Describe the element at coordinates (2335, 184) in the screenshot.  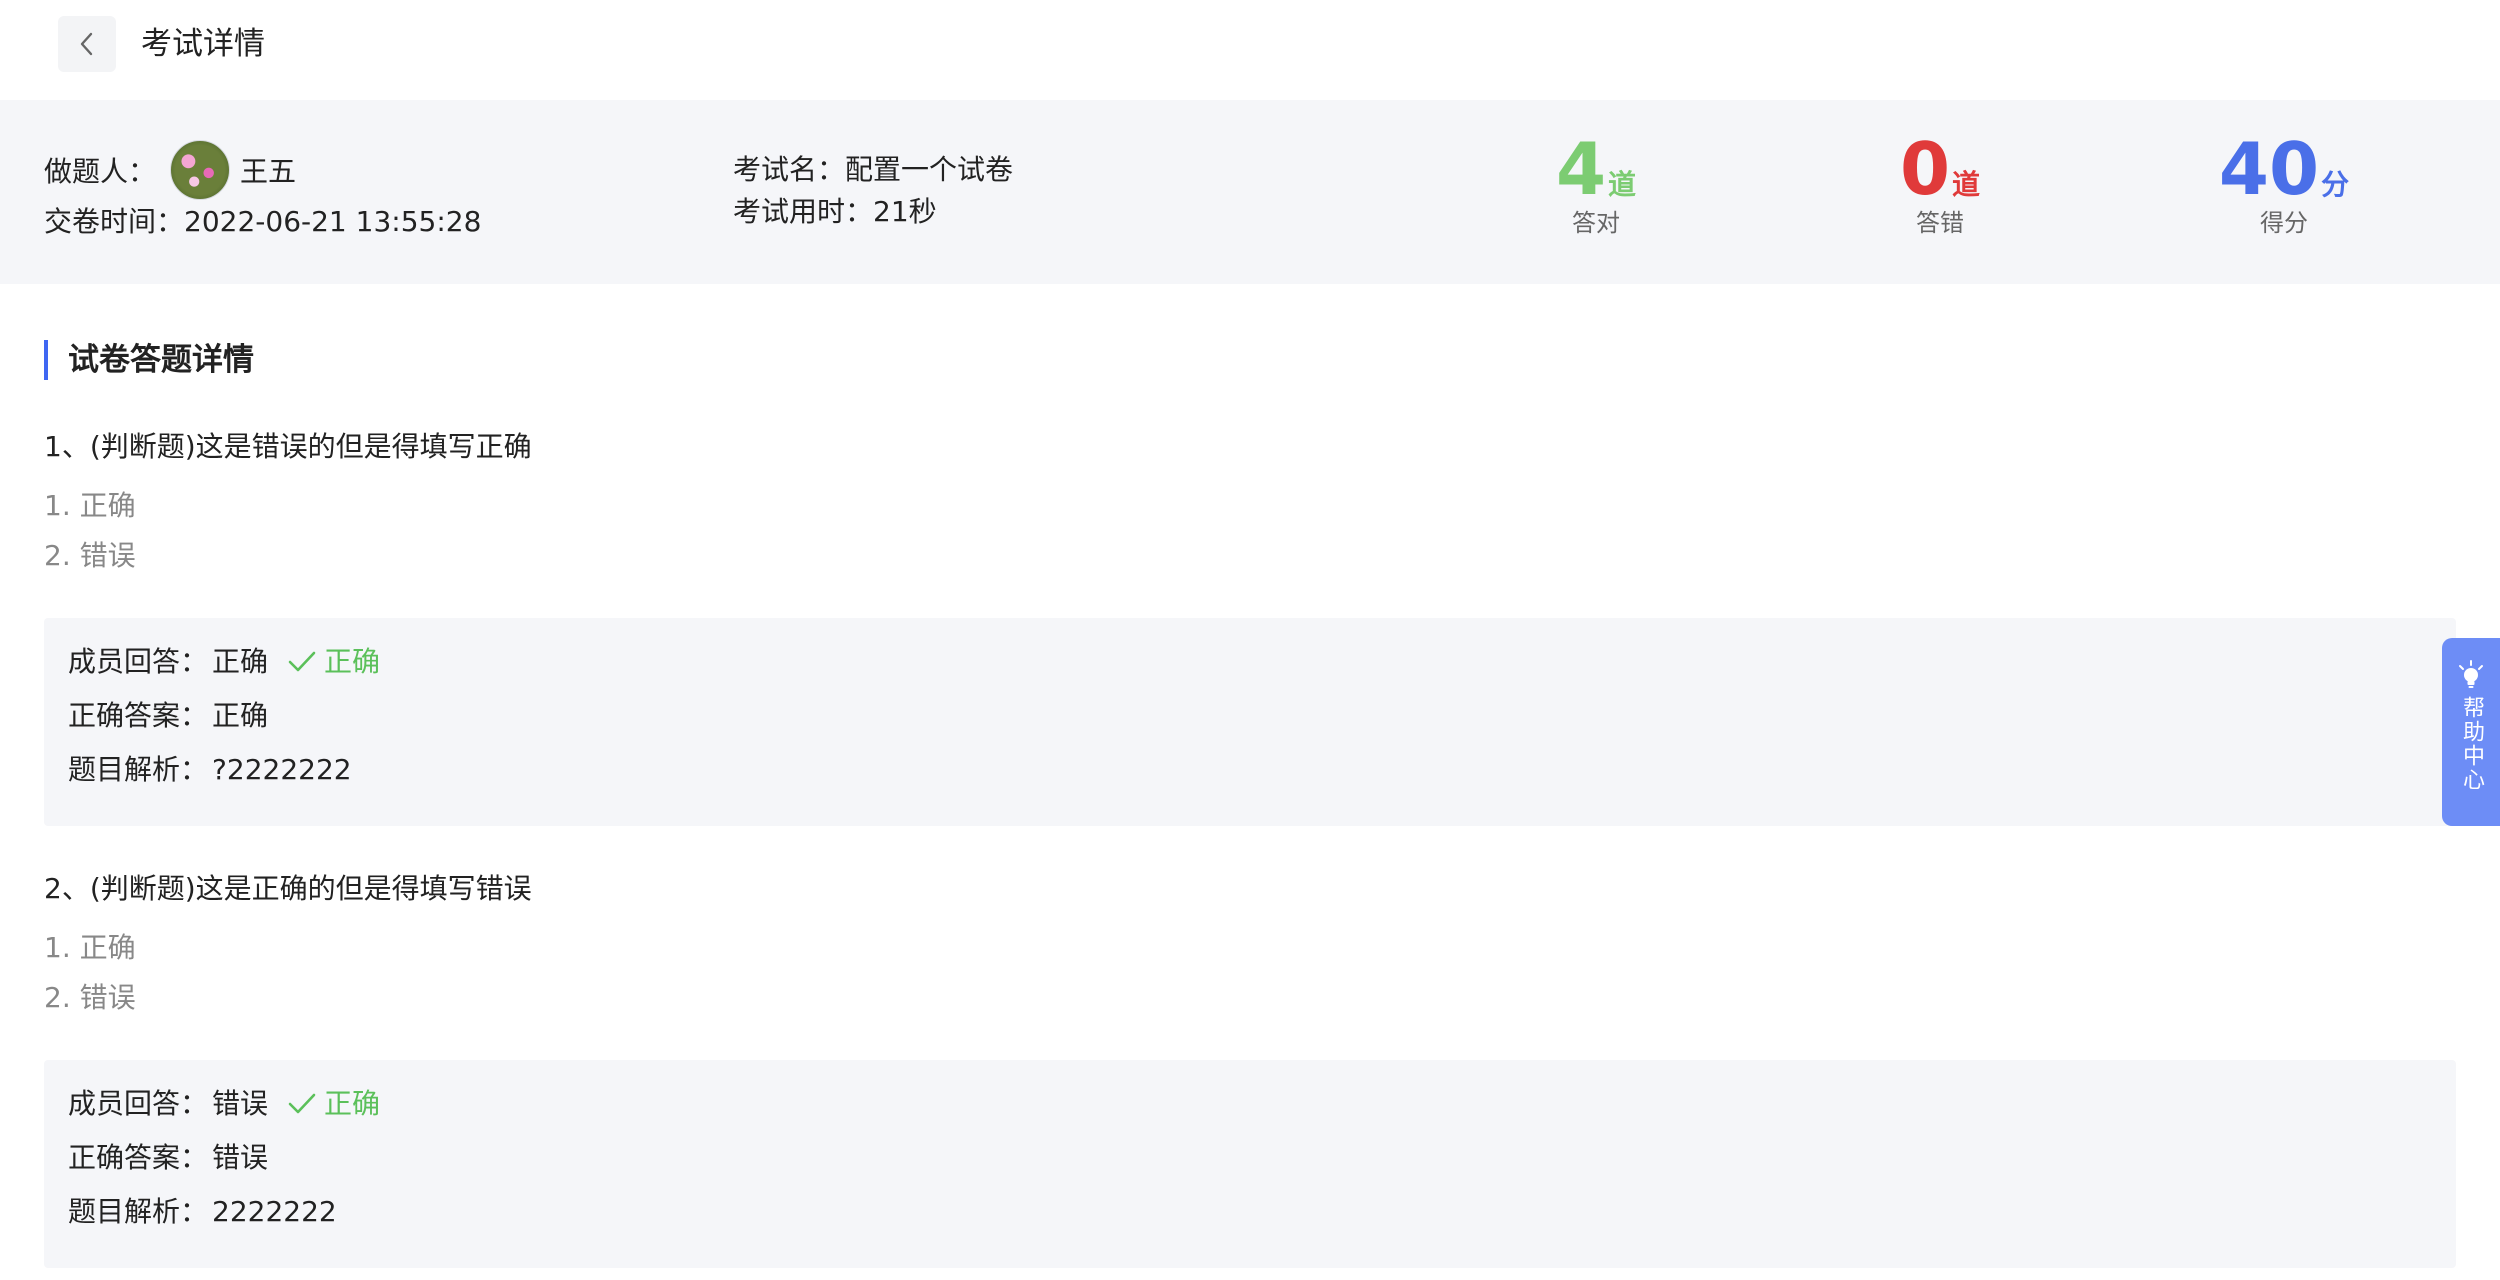
I see `stat-score-unit: 分` at that location.